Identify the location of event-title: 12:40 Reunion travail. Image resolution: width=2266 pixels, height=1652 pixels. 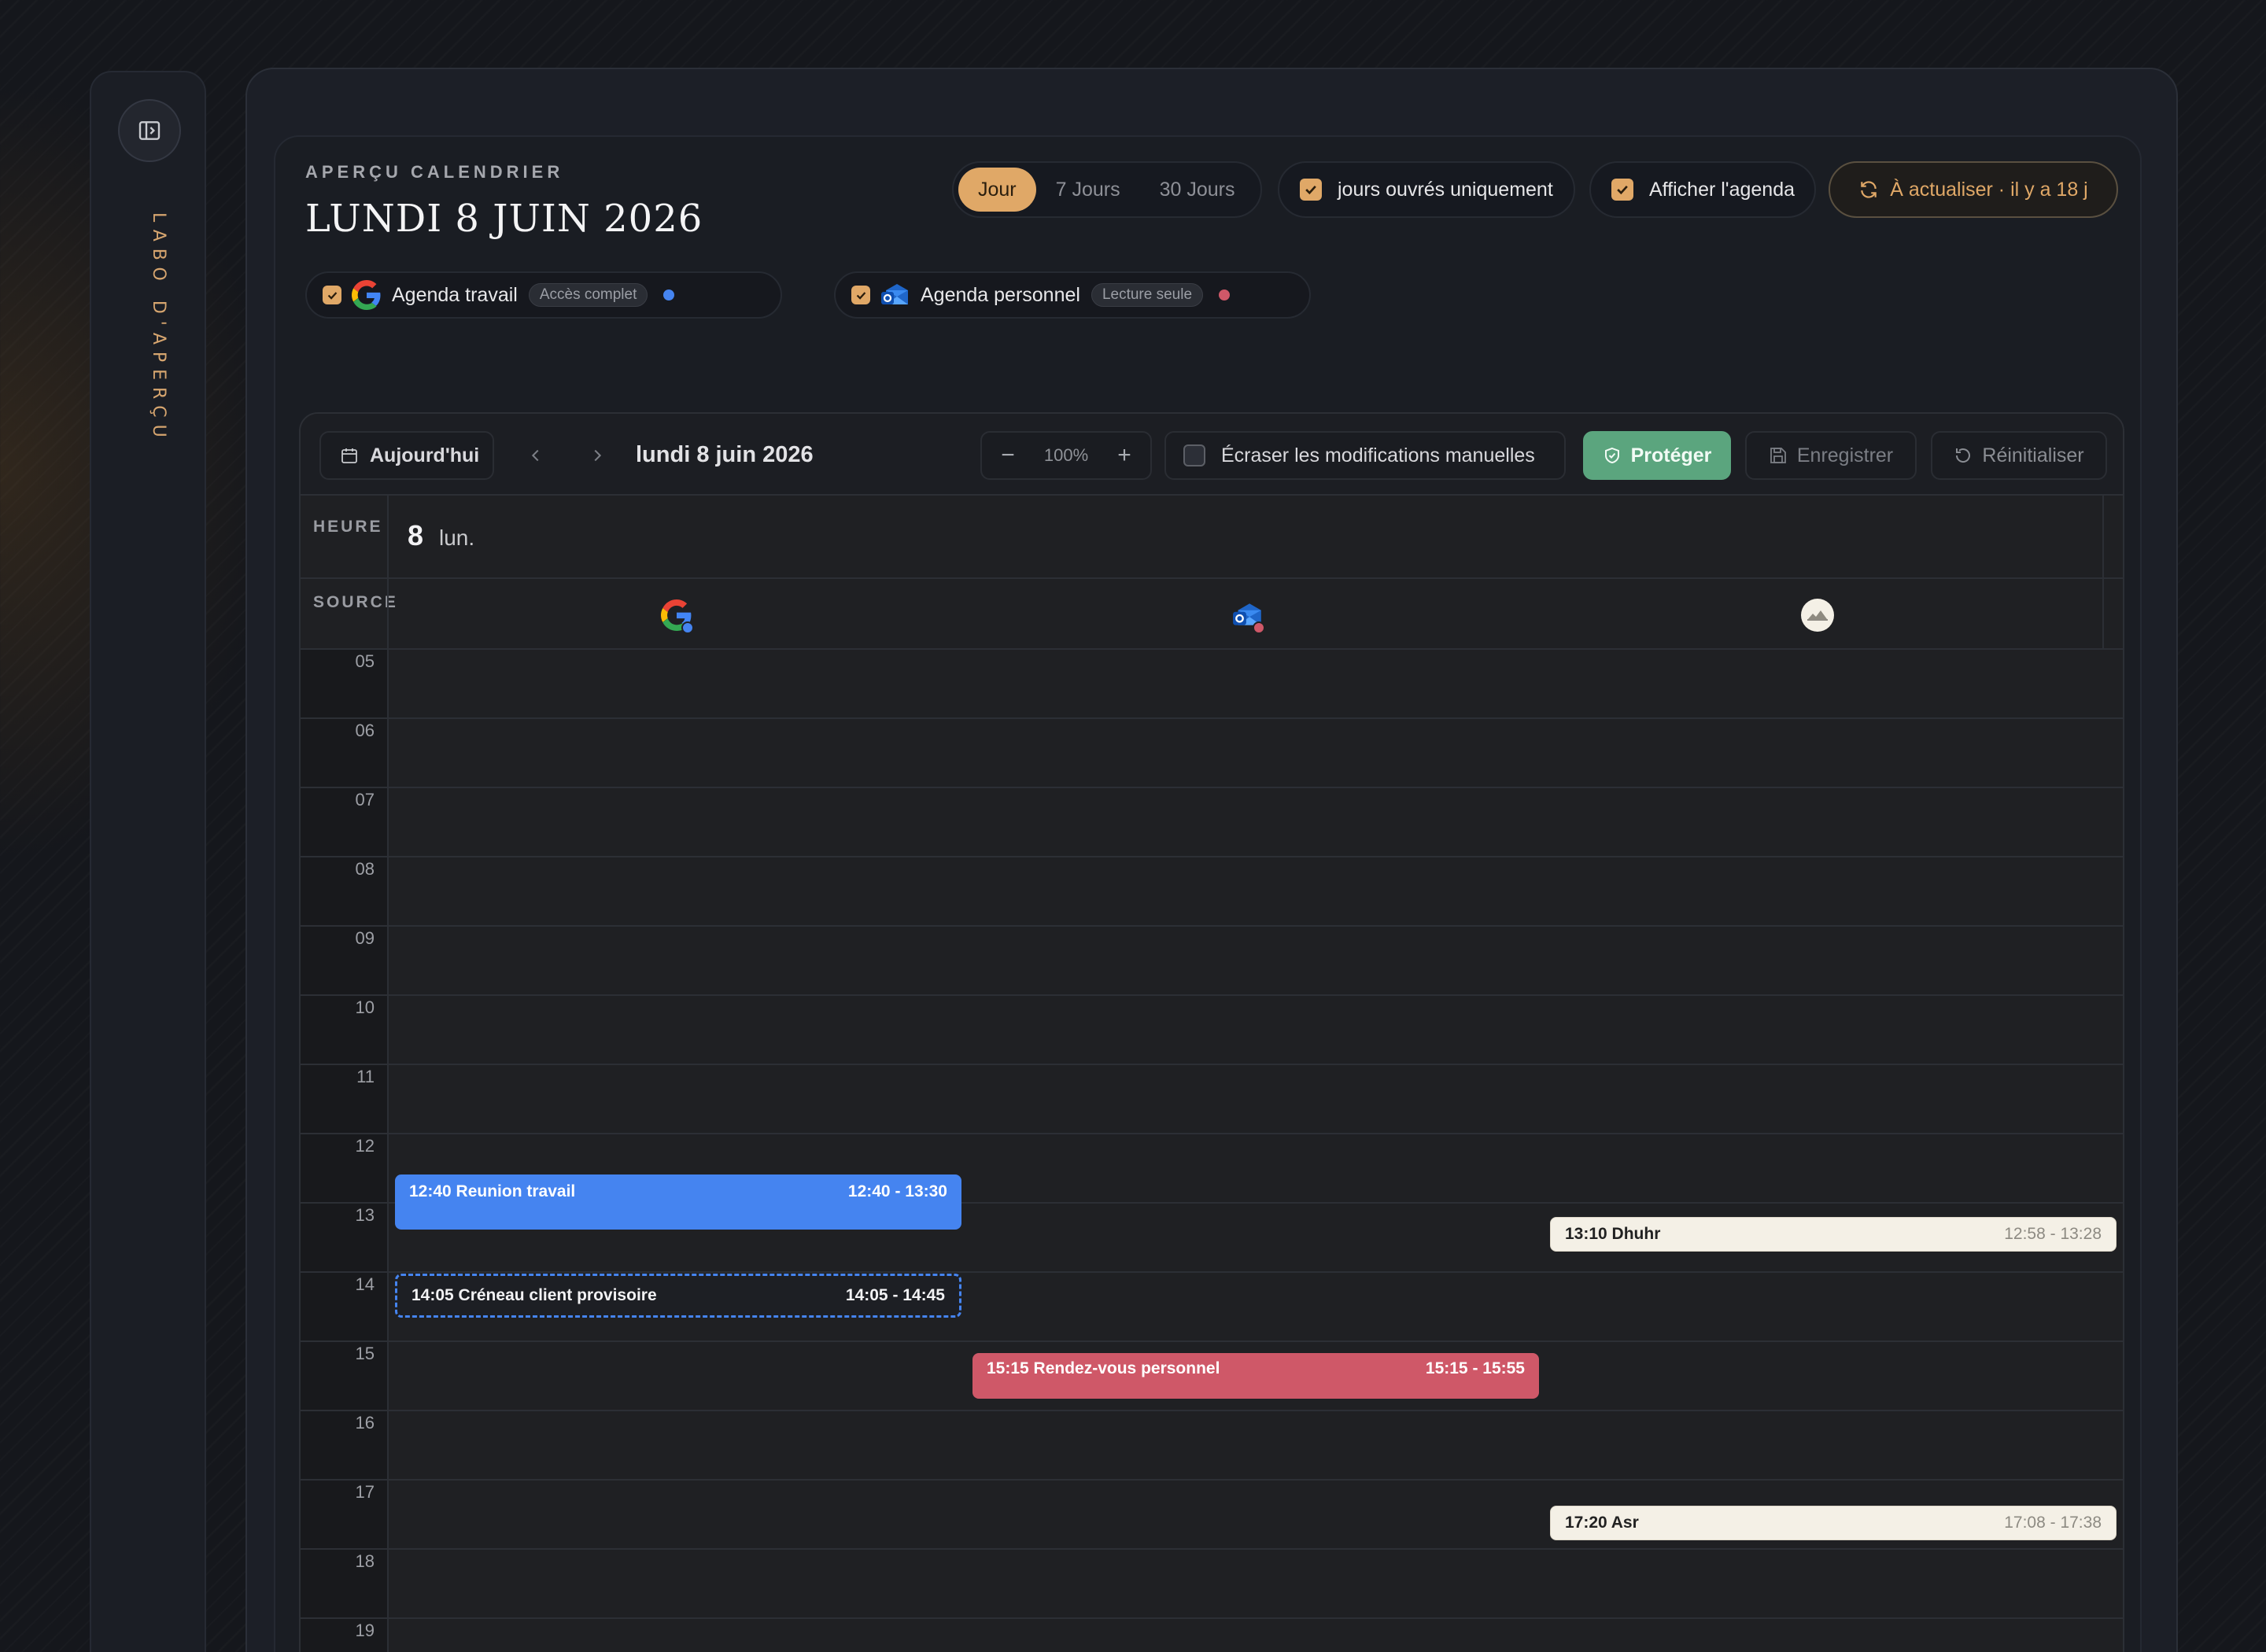
(492, 1191).